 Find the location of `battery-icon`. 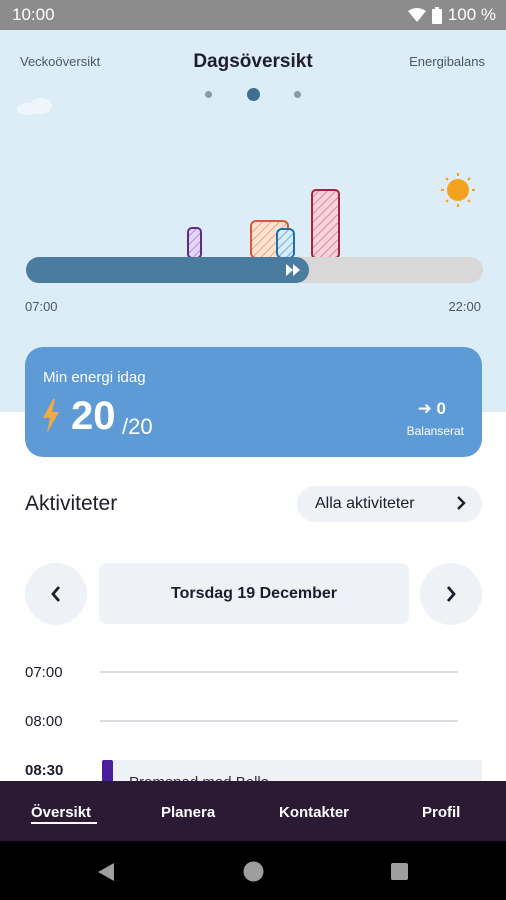

battery-icon is located at coordinates (436, 15).